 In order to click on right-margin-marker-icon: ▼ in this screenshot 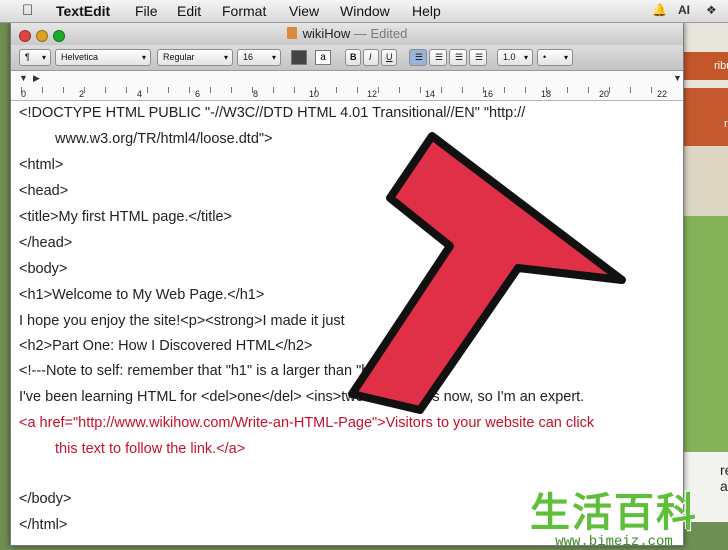, I will do `click(677, 78)`.